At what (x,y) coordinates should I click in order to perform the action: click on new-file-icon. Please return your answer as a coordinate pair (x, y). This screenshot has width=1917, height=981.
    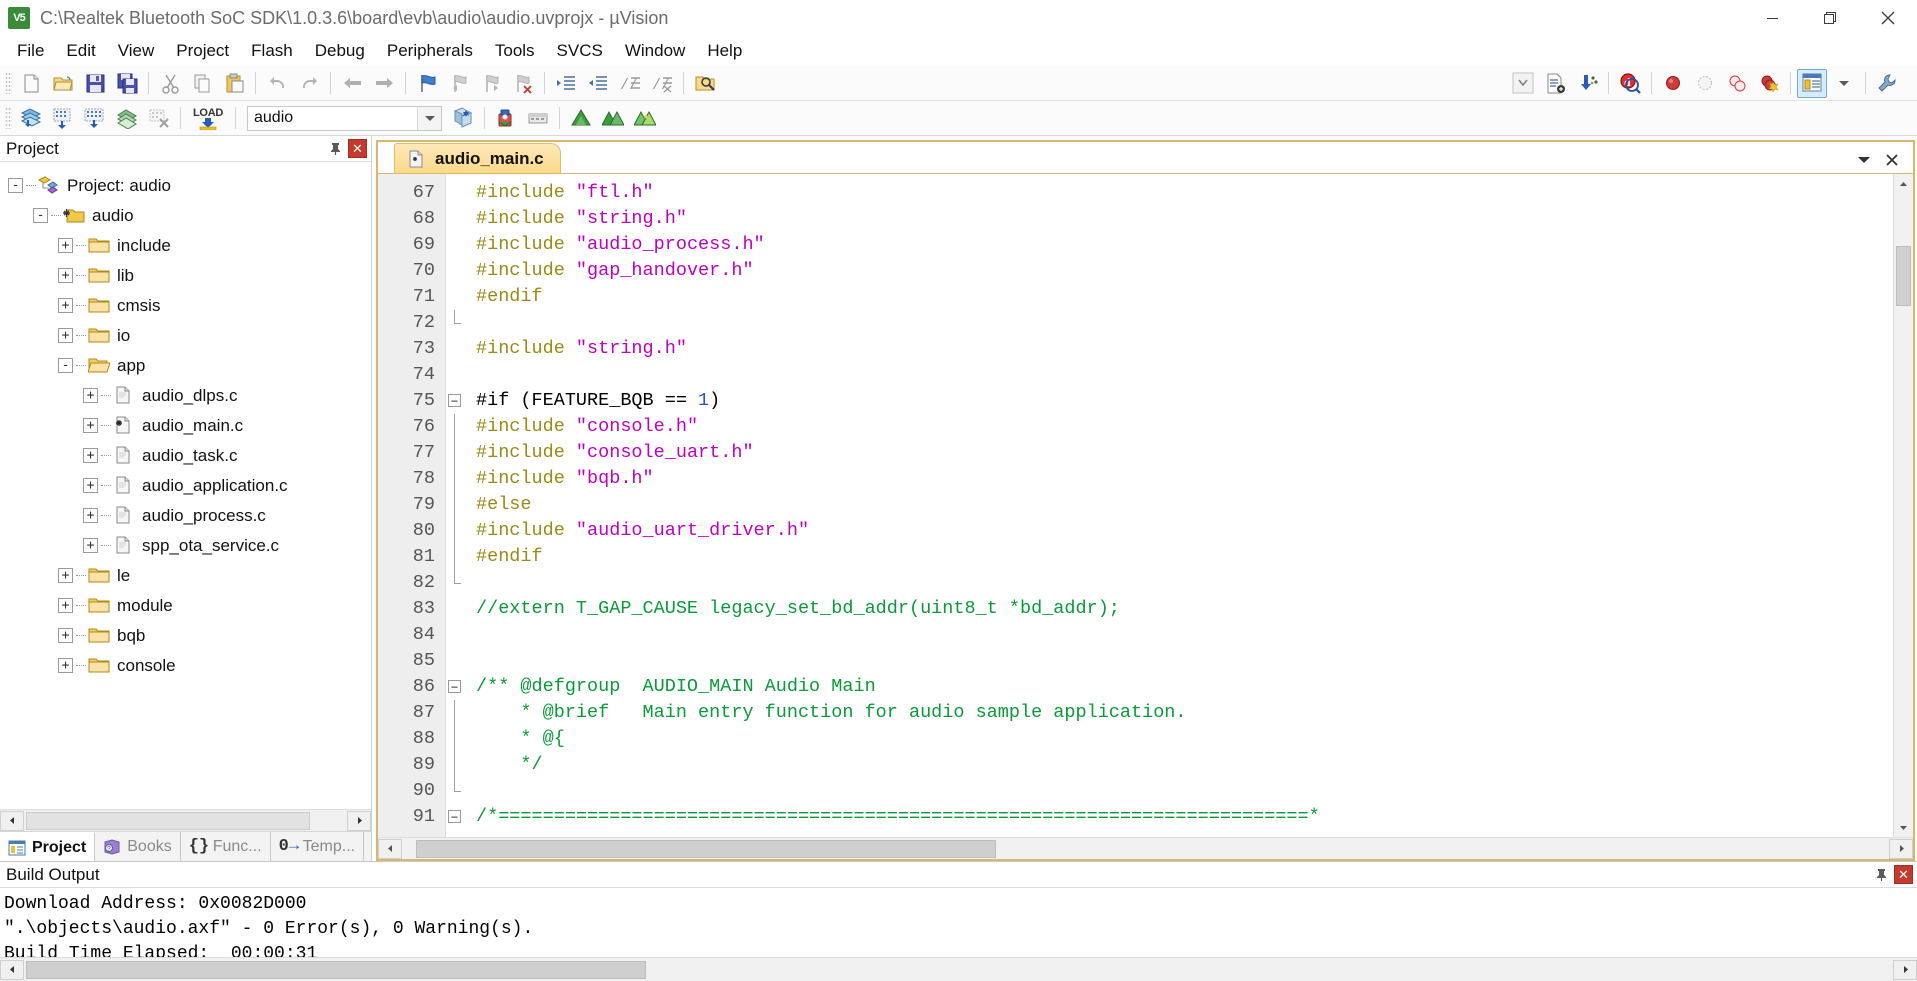
    Looking at the image, I should click on (31, 83).